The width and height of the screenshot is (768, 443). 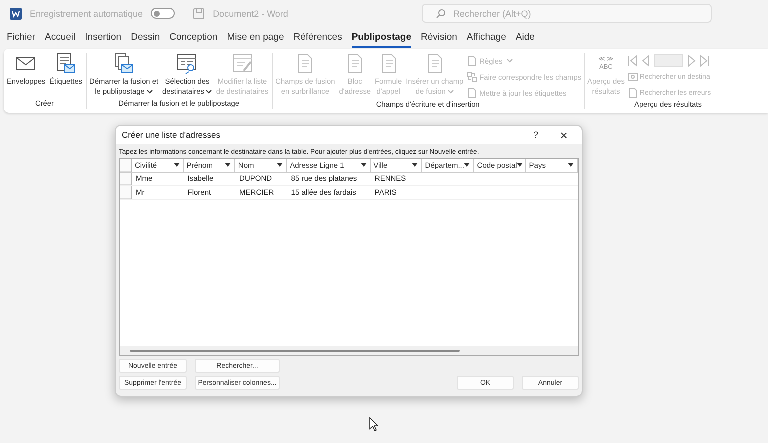 What do you see at coordinates (536, 135) in the screenshot?
I see `help-button: ?` at bounding box center [536, 135].